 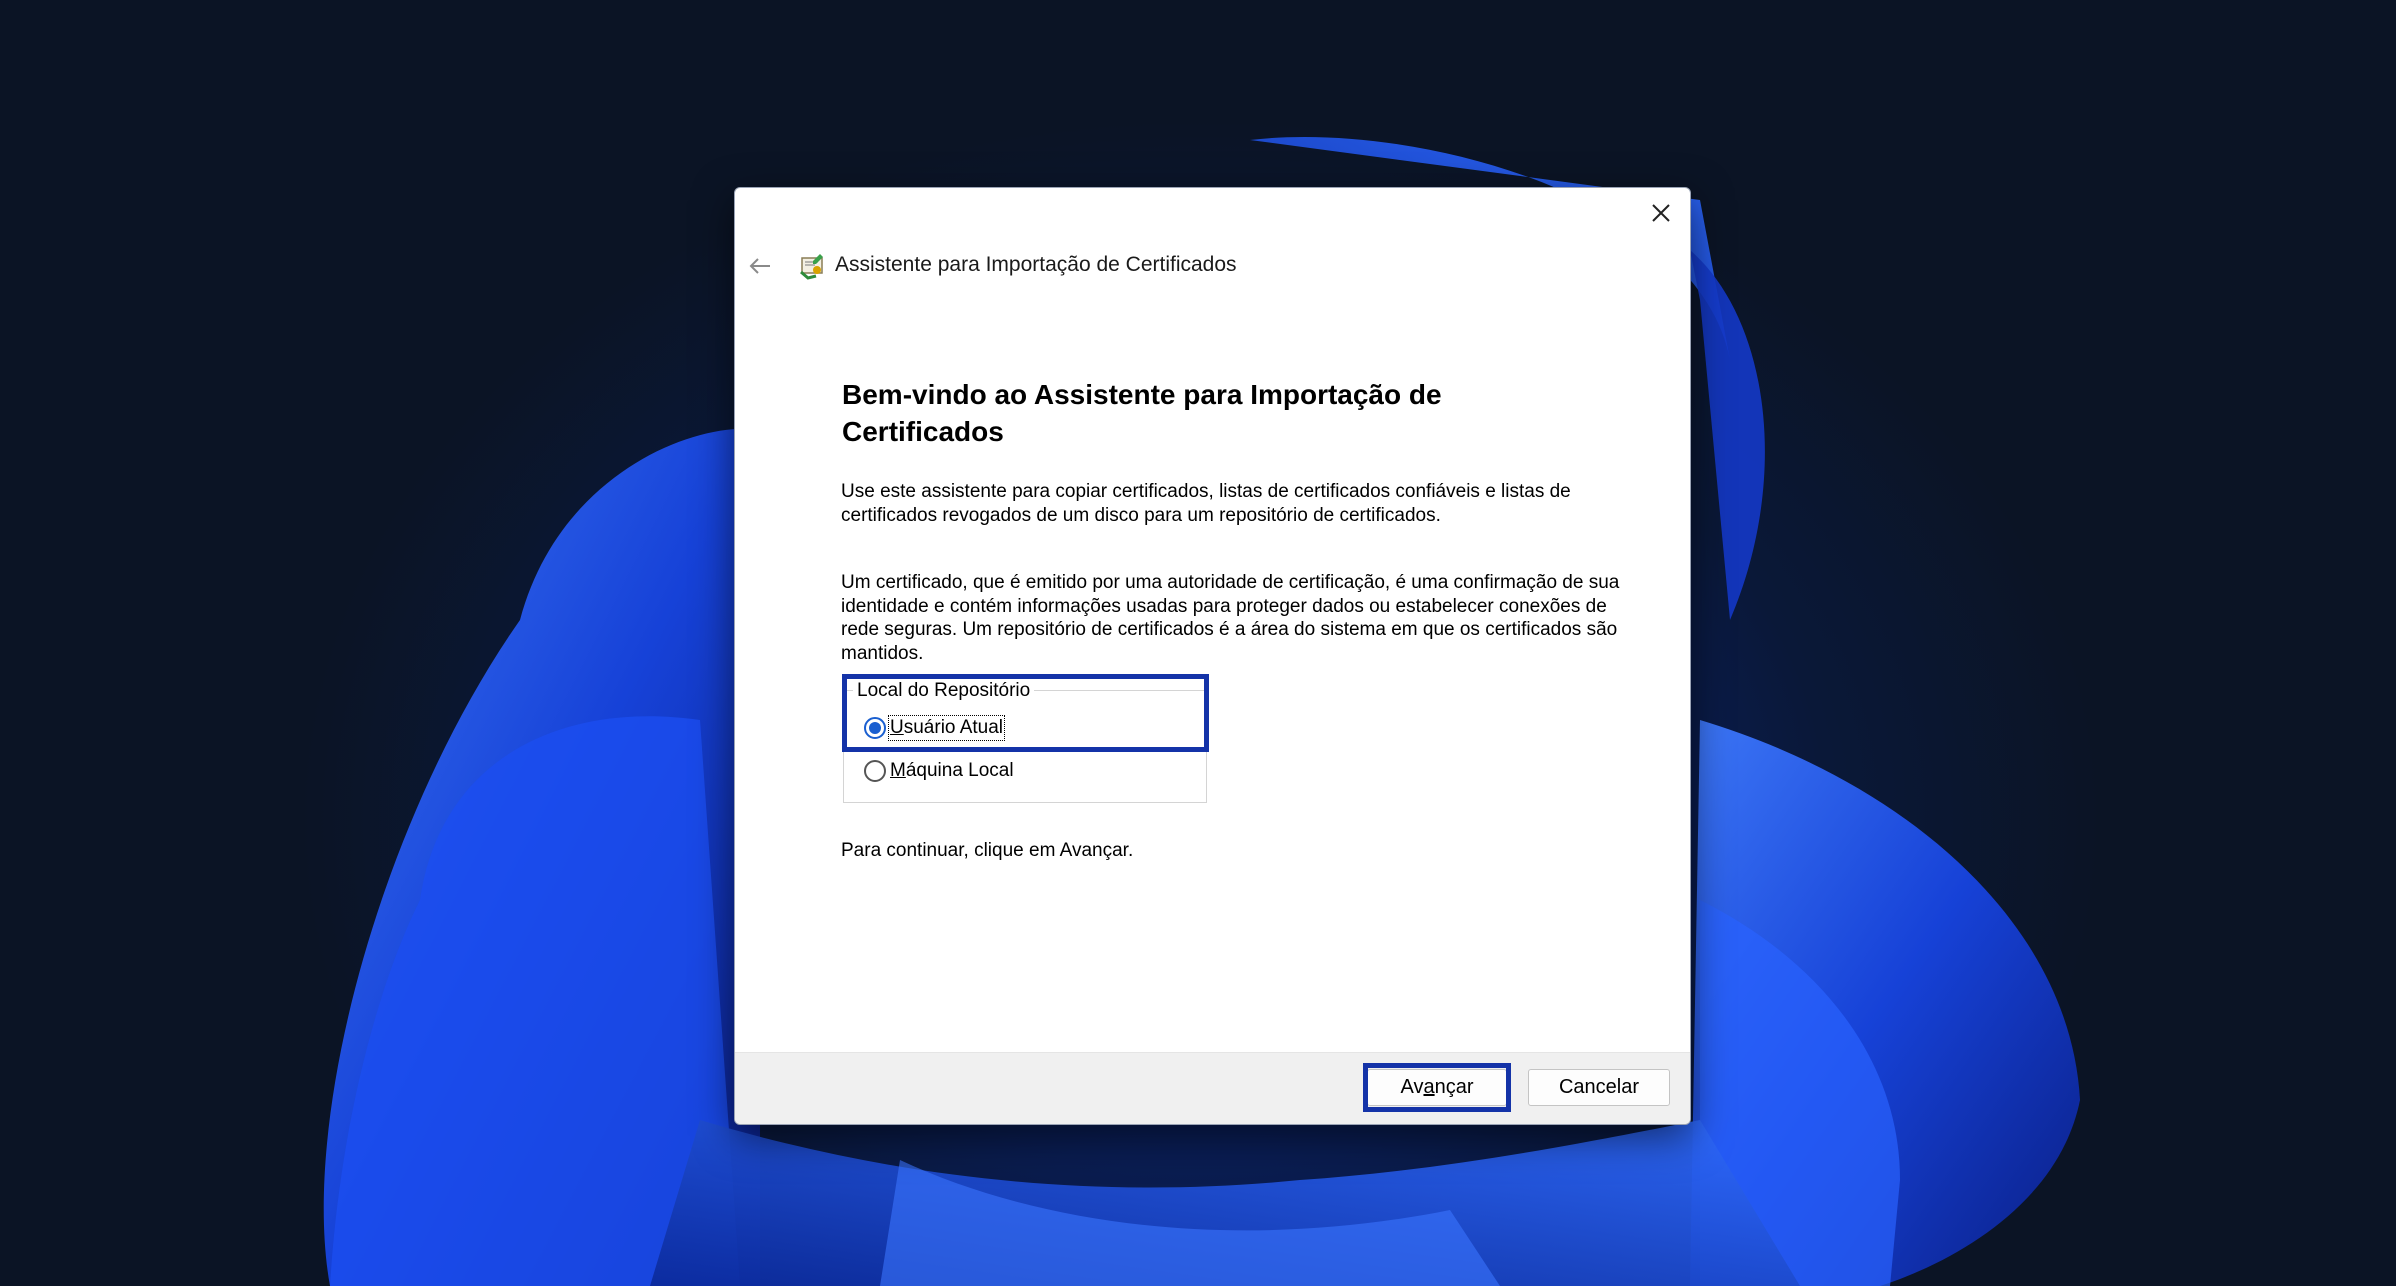 What do you see at coordinates (952, 771) in the screenshot?
I see `local-machine-label: Máquina Local` at bounding box center [952, 771].